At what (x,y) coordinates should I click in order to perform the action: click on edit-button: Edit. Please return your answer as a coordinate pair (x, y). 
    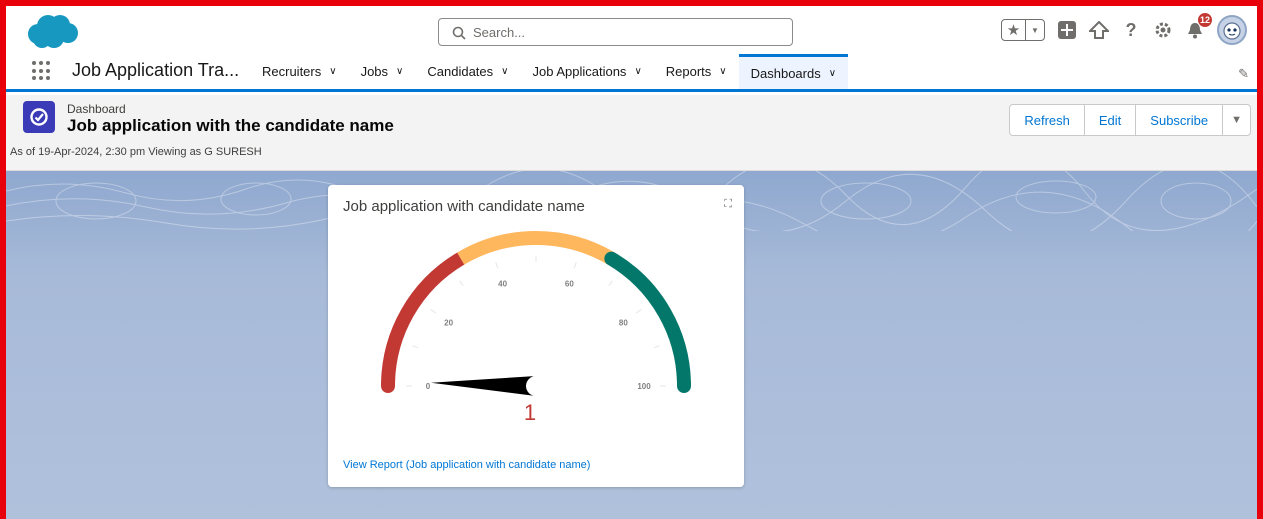
    Looking at the image, I should click on (1111, 120).